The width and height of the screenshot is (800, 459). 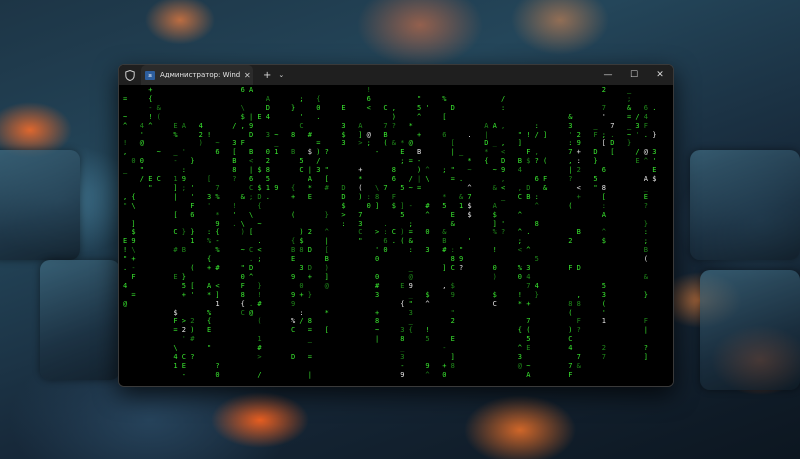 What do you see at coordinates (175, 179) in the screenshot?
I see `matrix-glyph: 1` at bounding box center [175, 179].